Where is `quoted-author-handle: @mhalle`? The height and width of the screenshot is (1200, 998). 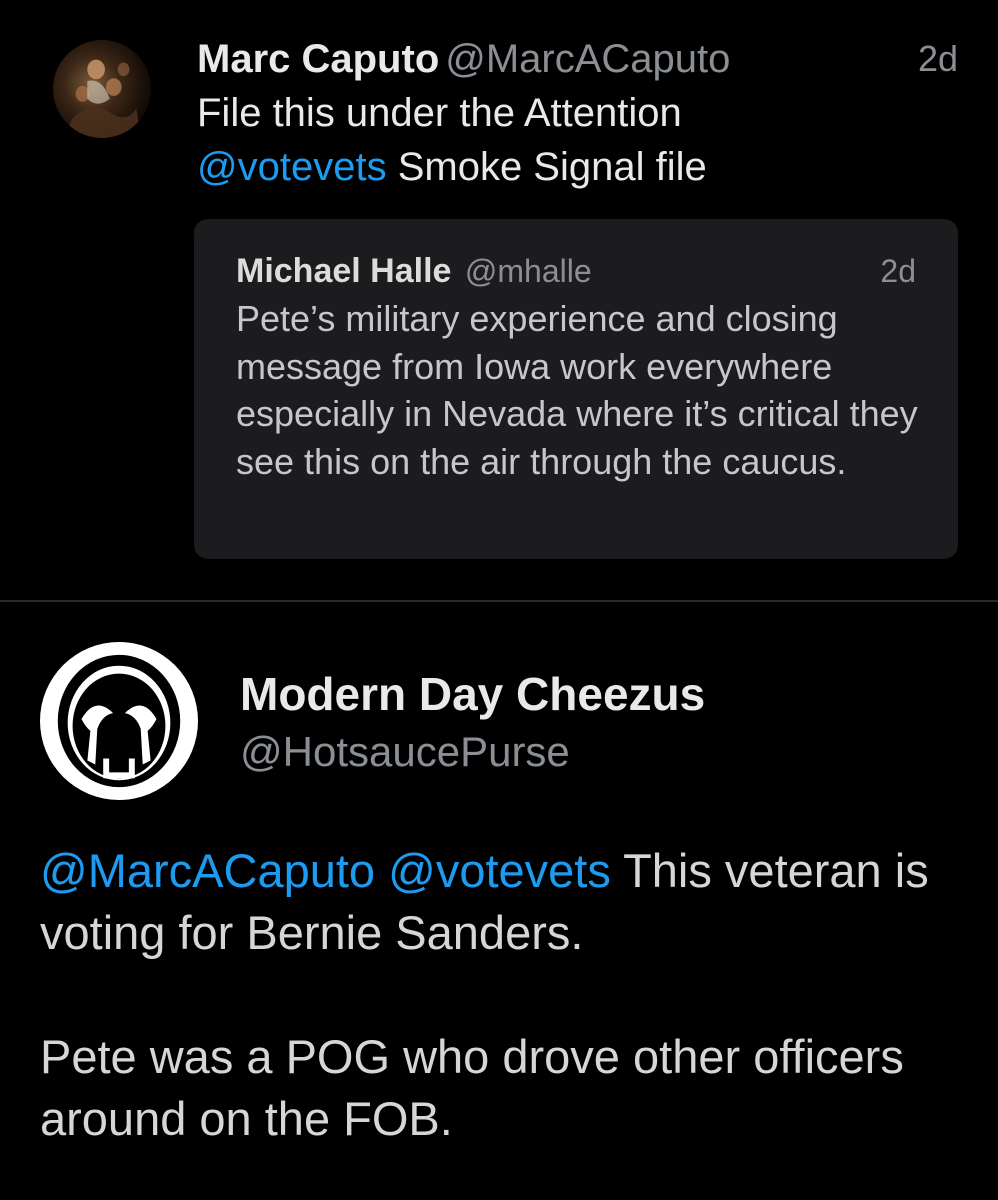
quoted-author-handle: @mhalle is located at coordinates (528, 271).